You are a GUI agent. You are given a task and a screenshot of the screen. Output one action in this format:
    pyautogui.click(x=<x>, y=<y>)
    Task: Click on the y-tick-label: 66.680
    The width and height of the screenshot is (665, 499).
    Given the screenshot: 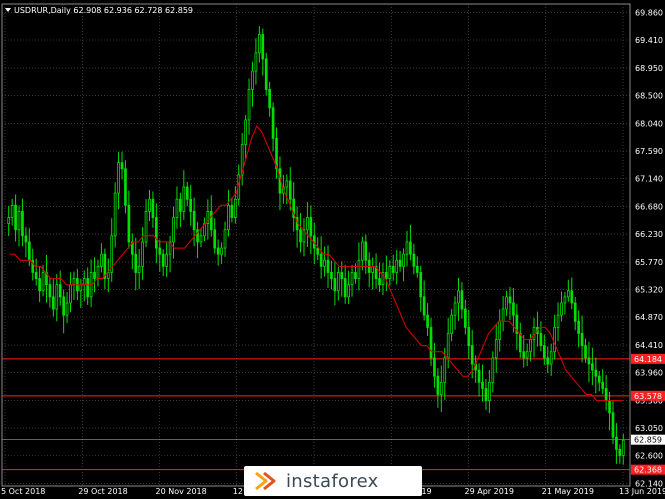 What is the action you would take?
    pyautogui.click(x=649, y=207)
    